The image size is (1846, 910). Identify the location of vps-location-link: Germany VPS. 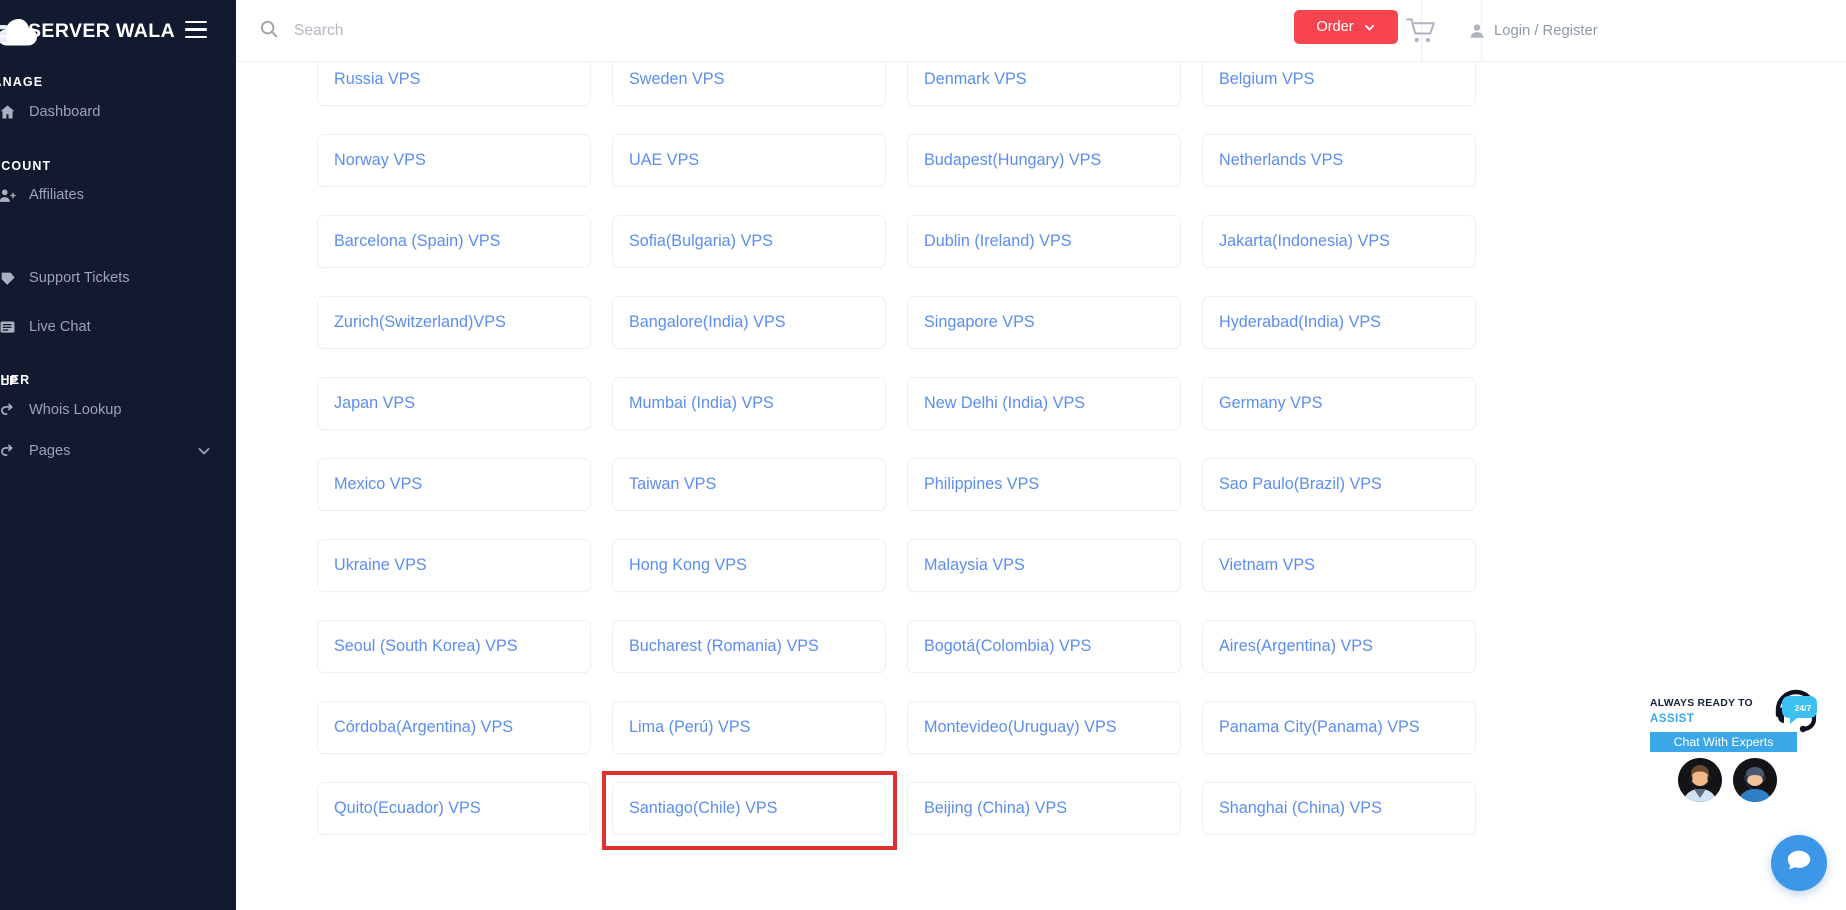
(1262, 403).